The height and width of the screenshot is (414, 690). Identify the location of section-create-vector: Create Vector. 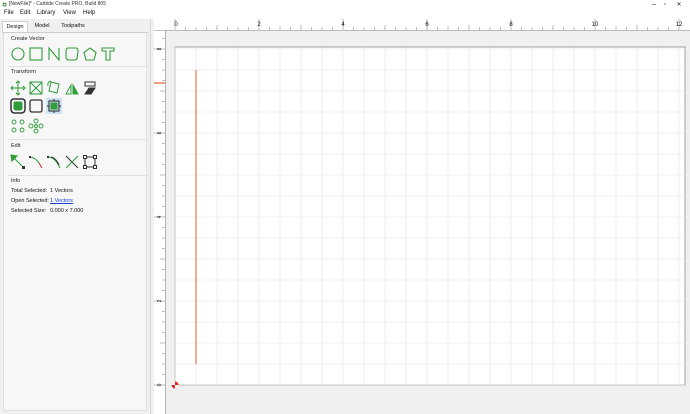
(28, 39).